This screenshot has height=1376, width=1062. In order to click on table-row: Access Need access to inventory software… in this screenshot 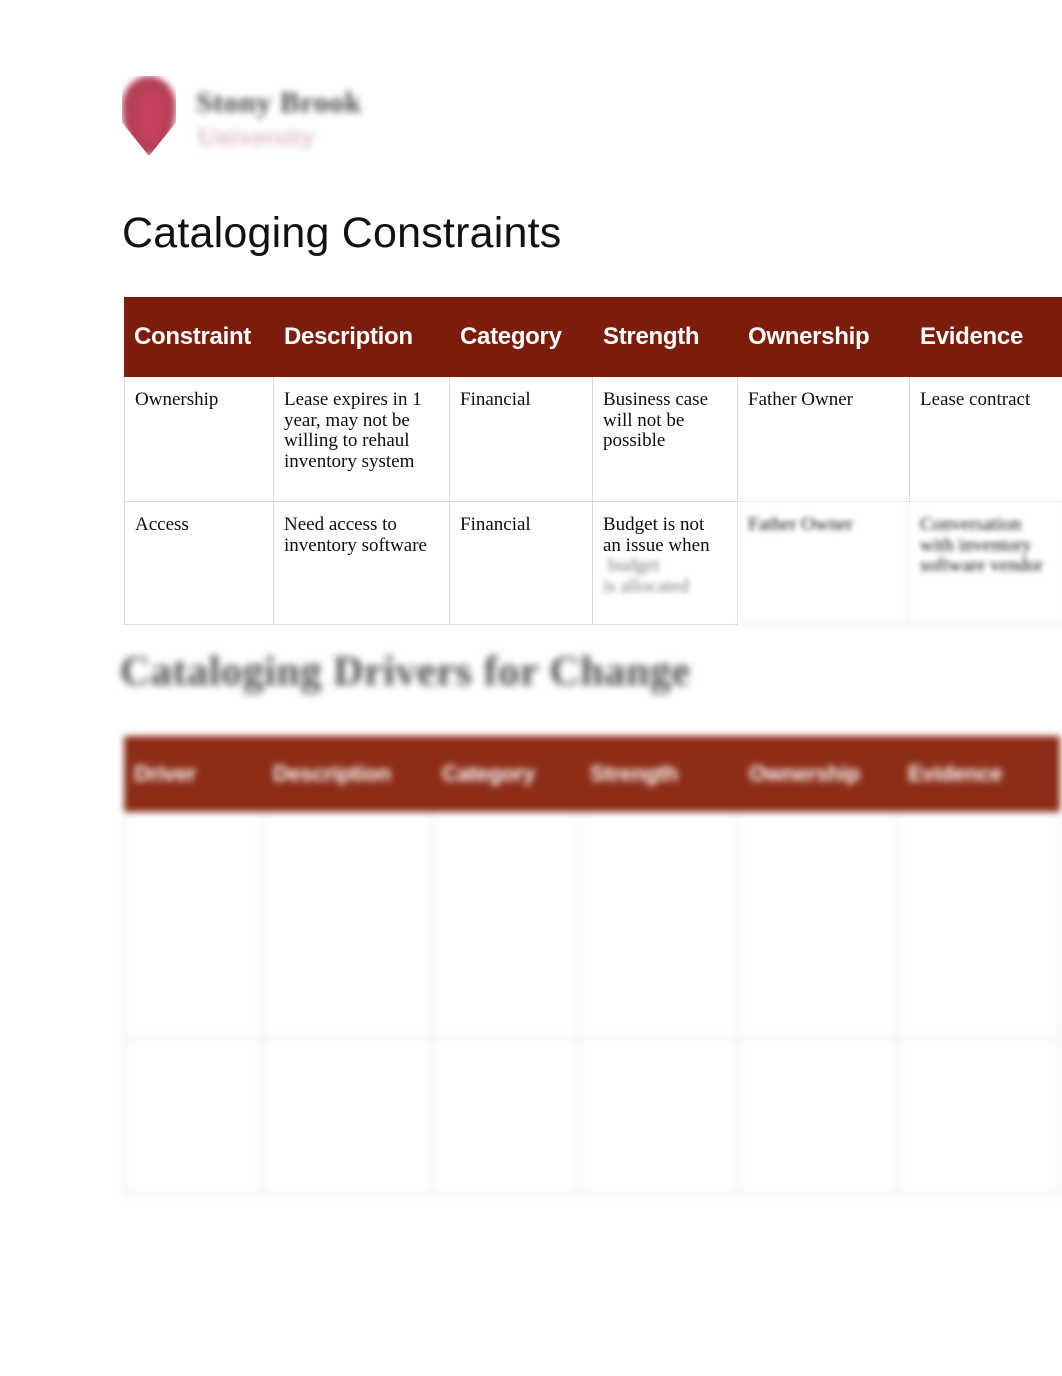, I will do `click(593, 563)`.